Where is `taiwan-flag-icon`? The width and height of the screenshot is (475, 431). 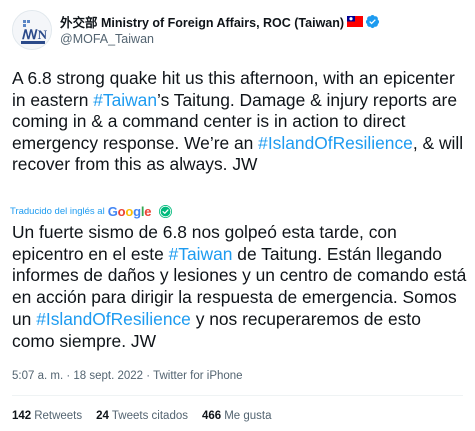
taiwan-flag-icon is located at coordinates (355, 21).